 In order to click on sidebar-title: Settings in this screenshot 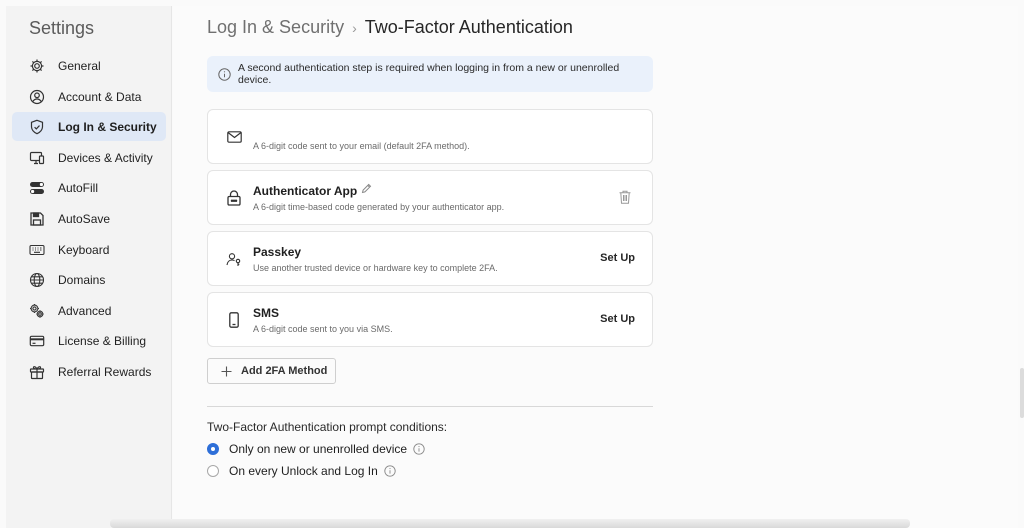, I will do `click(62, 28)`.